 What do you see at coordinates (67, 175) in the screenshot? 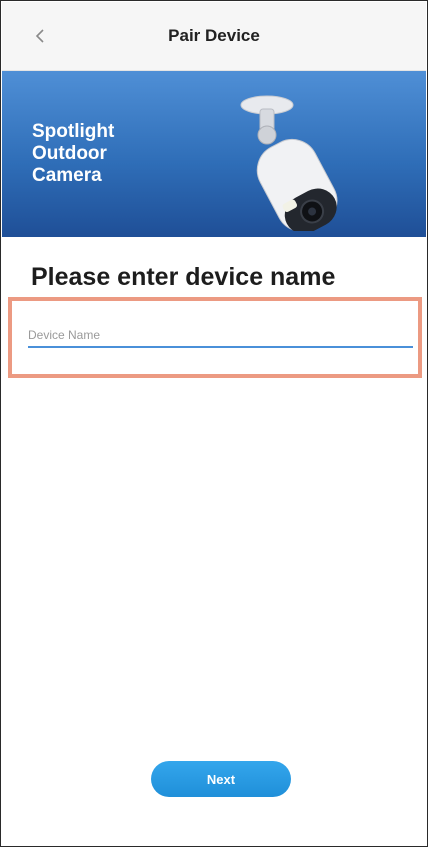
I see `banner-title-line-3: Camera` at bounding box center [67, 175].